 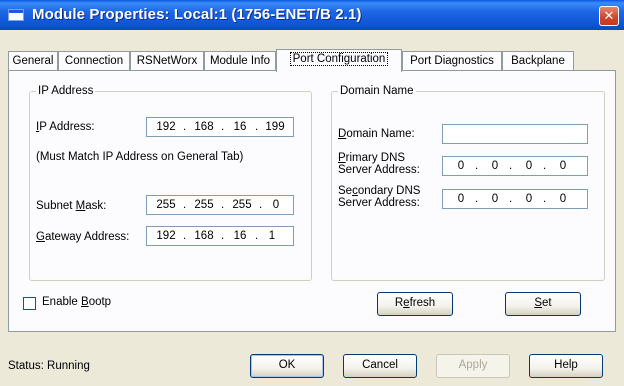 I want to click on refresh-button: Refresh, so click(x=415, y=304).